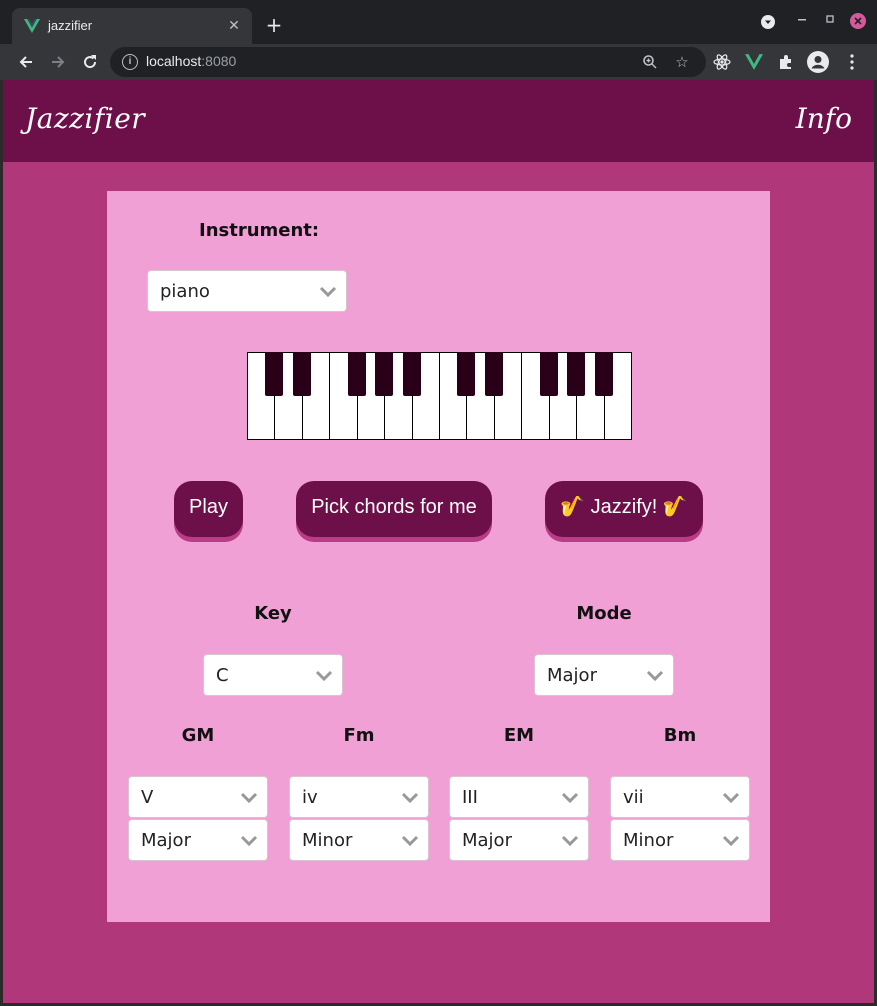 Image resolution: width=877 pixels, height=1006 pixels. Describe the element at coordinates (682, 62) in the screenshot. I see `bookmark-star-icon: ☆` at that location.